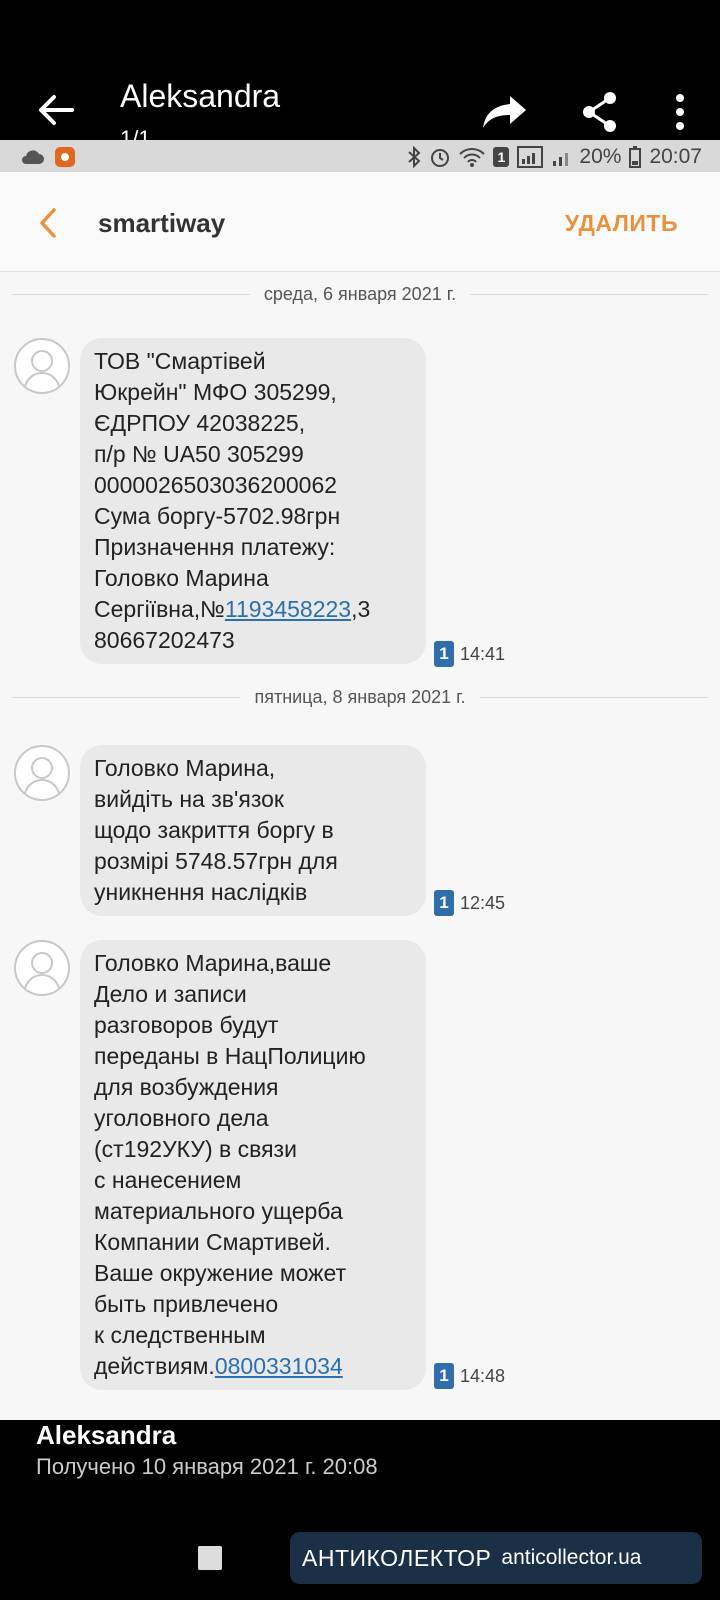 This screenshot has width=720, height=1600. What do you see at coordinates (360, 156) in the screenshot?
I see `status-bar: 1 20% 20:07` at bounding box center [360, 156].